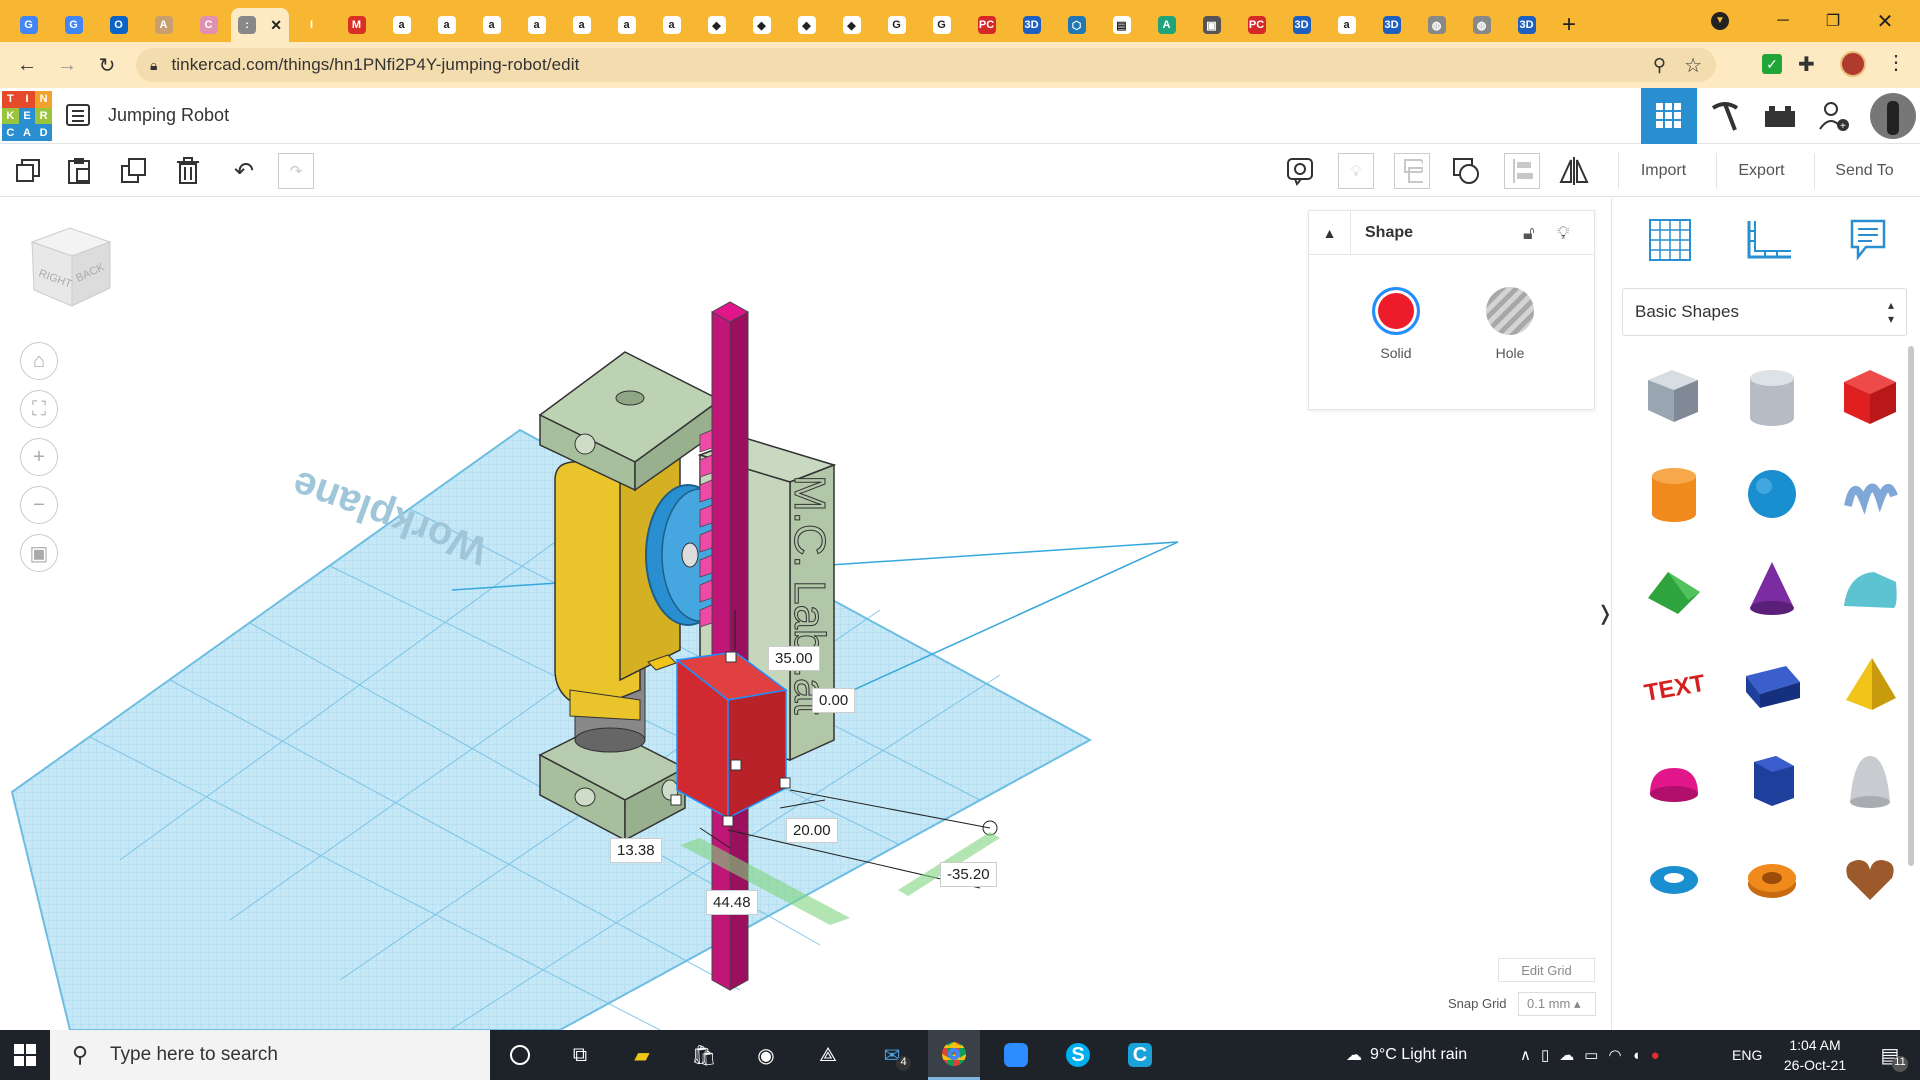 This screenshot has height=1080, width=1920. Describe the element at coordinates (1893, 116) in the screenshot. I see `user-avatar` at that location.